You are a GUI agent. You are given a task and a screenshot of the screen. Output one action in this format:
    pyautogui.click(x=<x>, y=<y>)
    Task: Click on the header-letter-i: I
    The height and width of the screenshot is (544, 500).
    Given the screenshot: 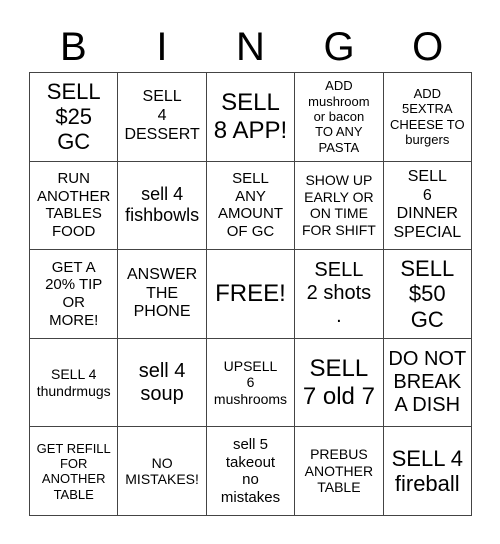 What is the action you would take?
    pyautogui.click(x=162, y=47)
    